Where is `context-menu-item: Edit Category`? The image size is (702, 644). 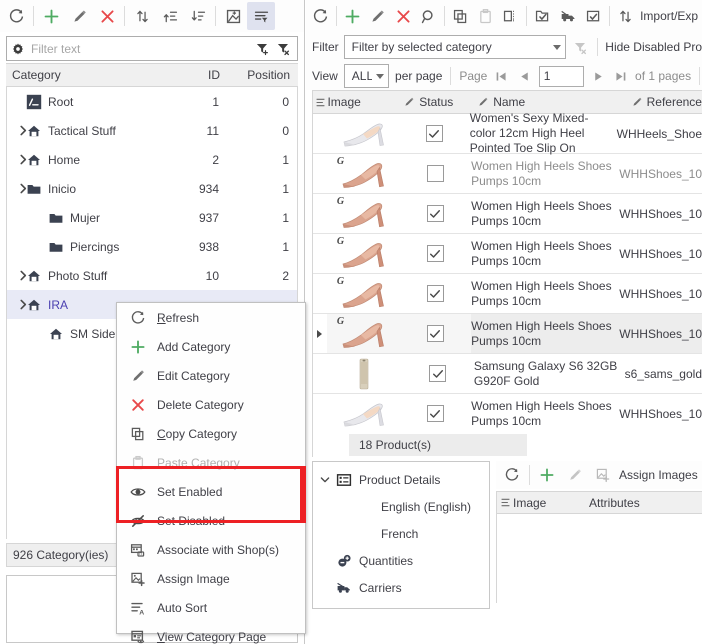 context-menu-item: Edit Category is located at coordinates (211, 375).